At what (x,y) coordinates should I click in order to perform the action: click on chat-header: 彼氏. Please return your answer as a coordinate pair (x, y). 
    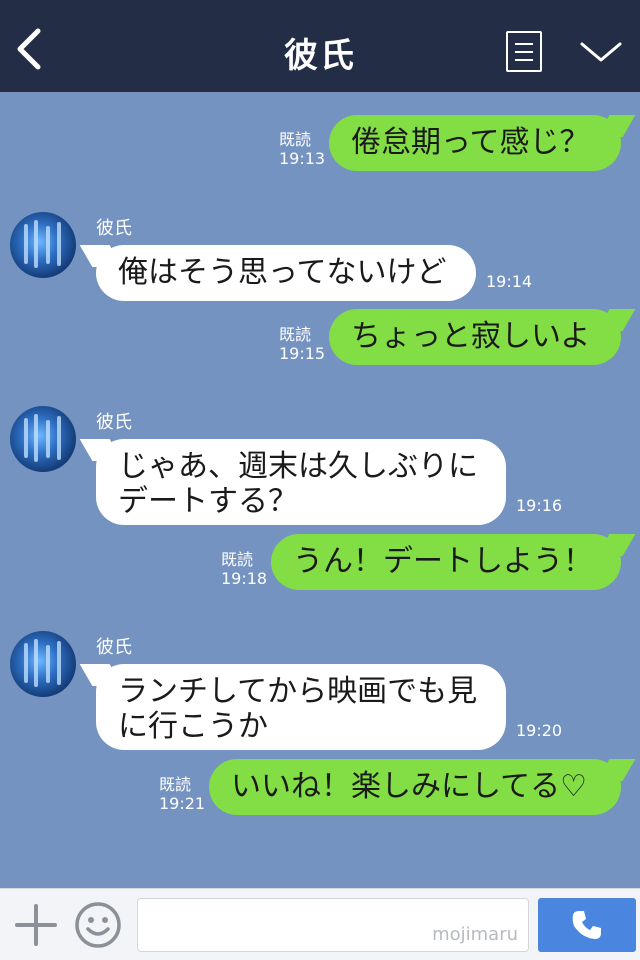
    Looking at the image, I should click on (320, 46).